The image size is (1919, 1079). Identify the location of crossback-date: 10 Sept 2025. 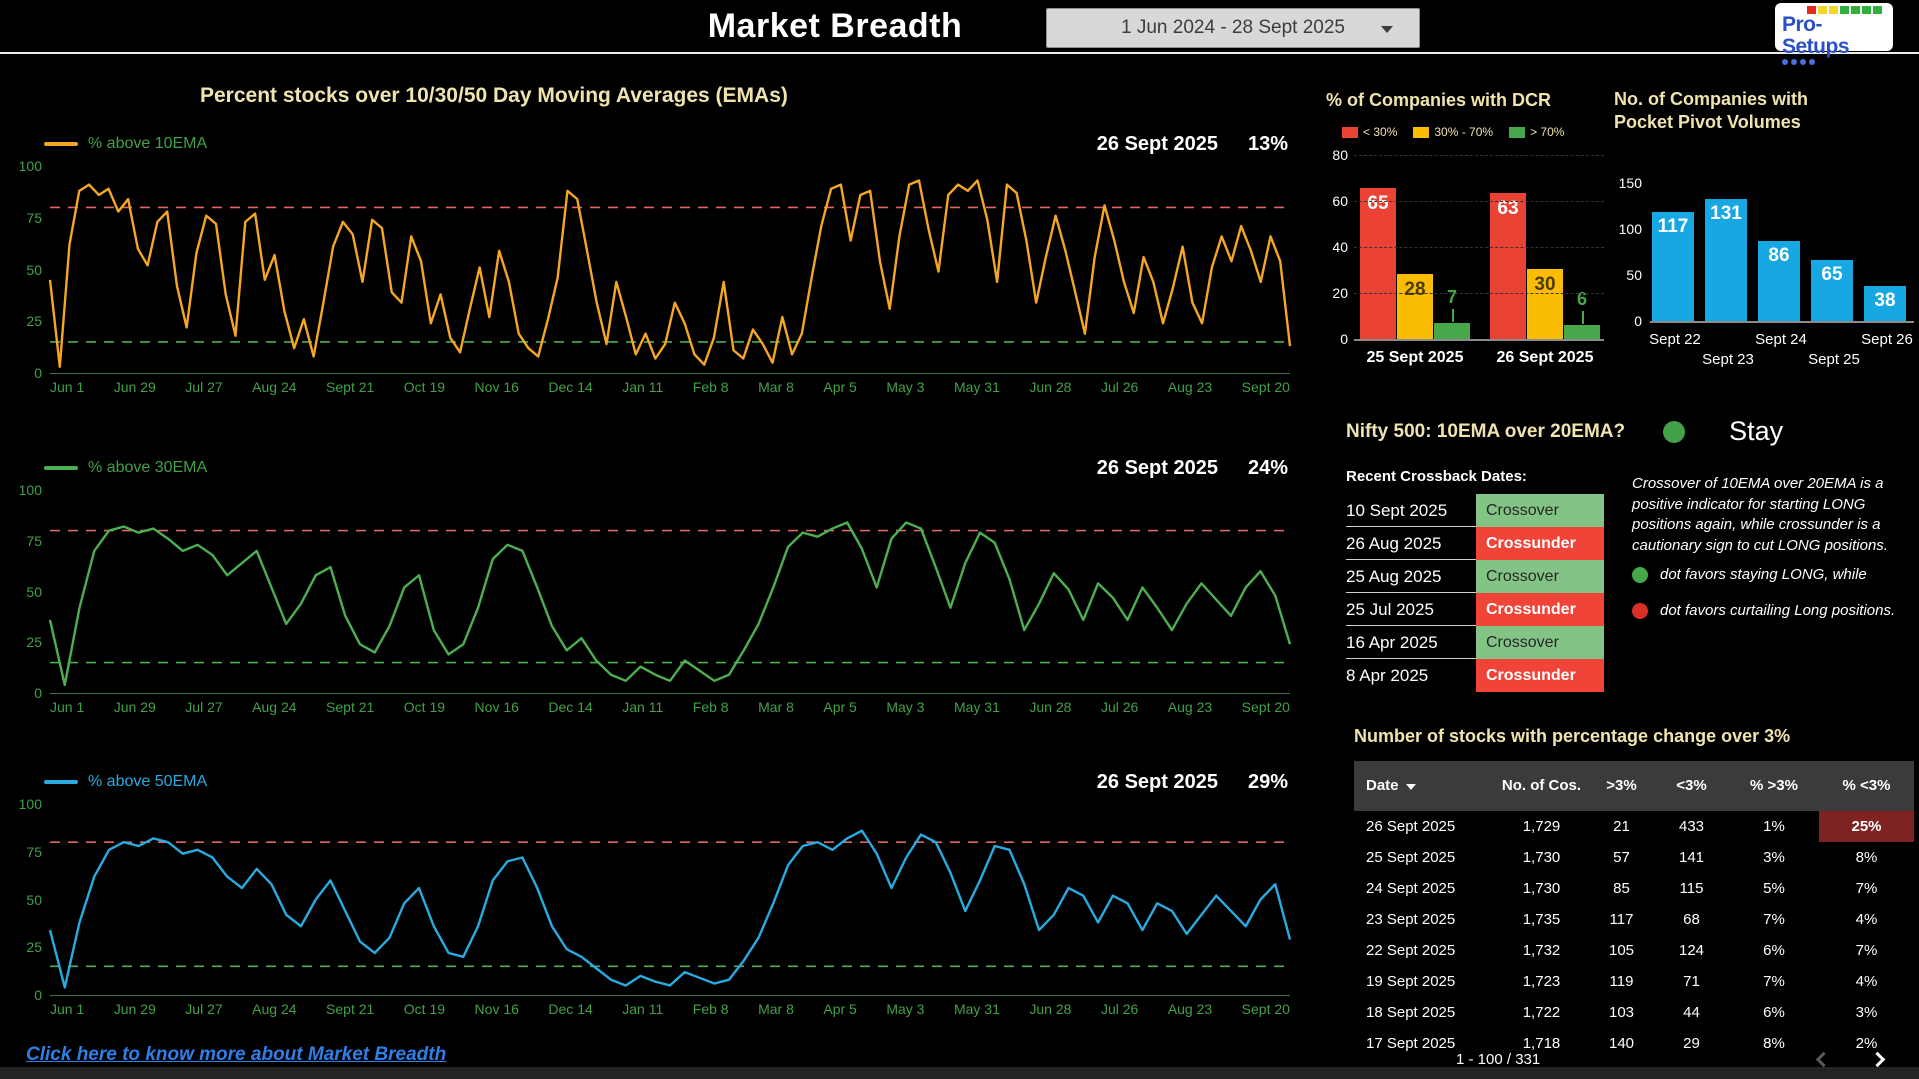
(1411, 510).